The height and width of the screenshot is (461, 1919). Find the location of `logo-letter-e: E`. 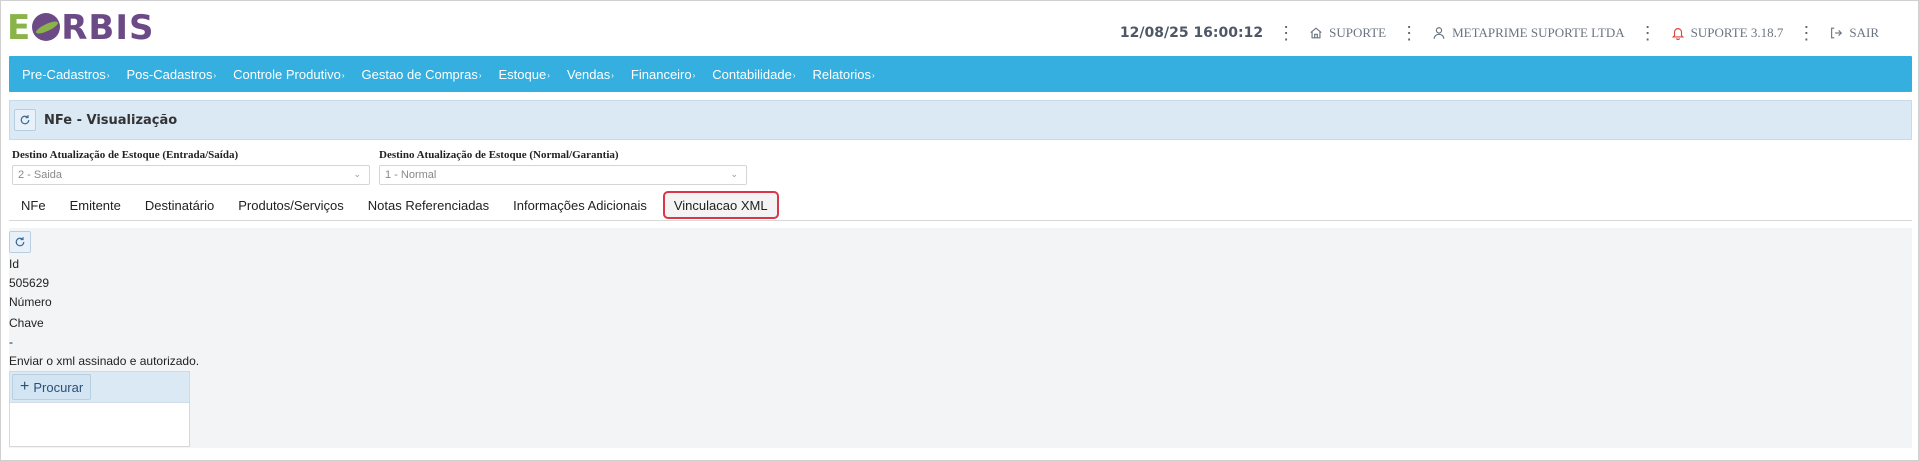

logo-letter-e: E is located at coordinates (19, 28).